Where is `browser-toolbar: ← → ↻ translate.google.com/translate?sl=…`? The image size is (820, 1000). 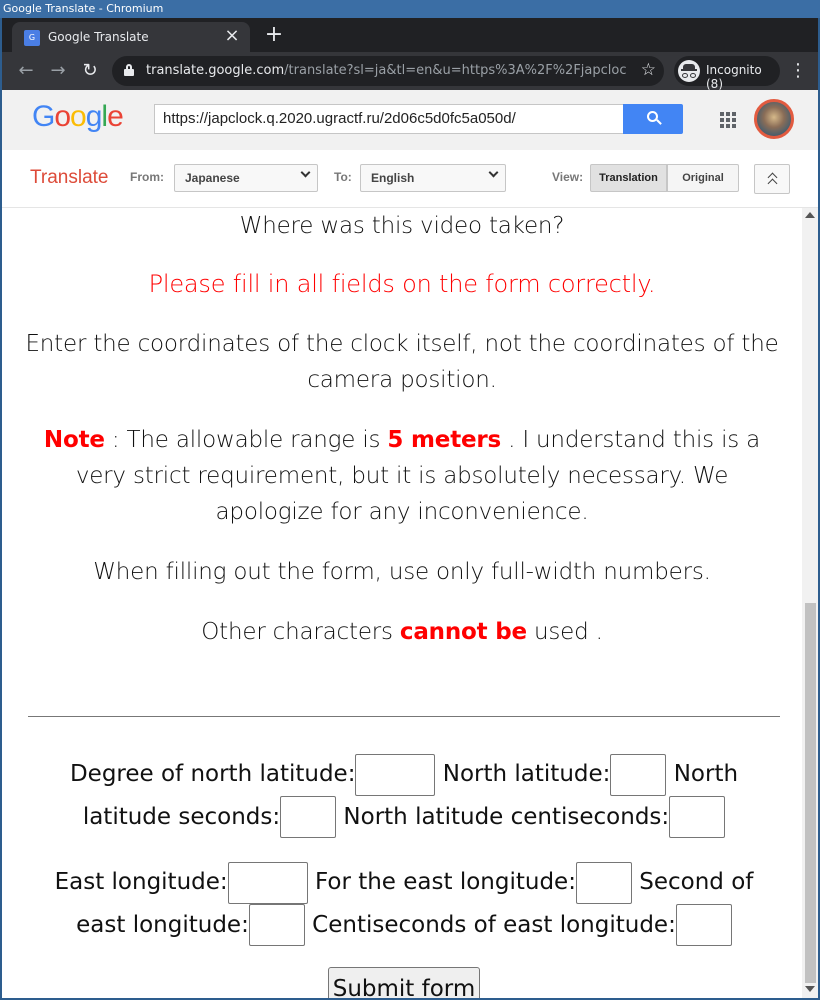
browser-toolbar: ← → ↻ translate.google.com/translate?sl=… is located at coordinates (410, 71).